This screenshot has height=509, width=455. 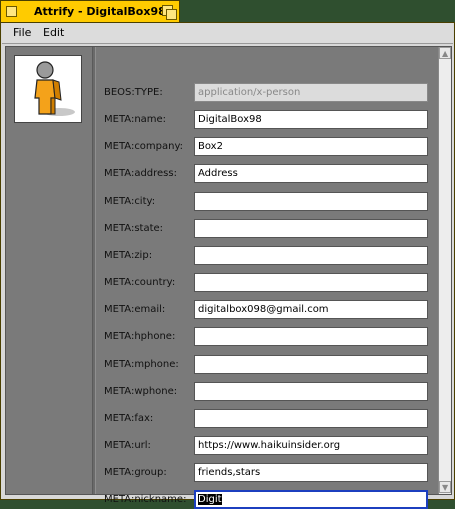 I want to click on field-label: META:group:, so click(x=135, y=472).